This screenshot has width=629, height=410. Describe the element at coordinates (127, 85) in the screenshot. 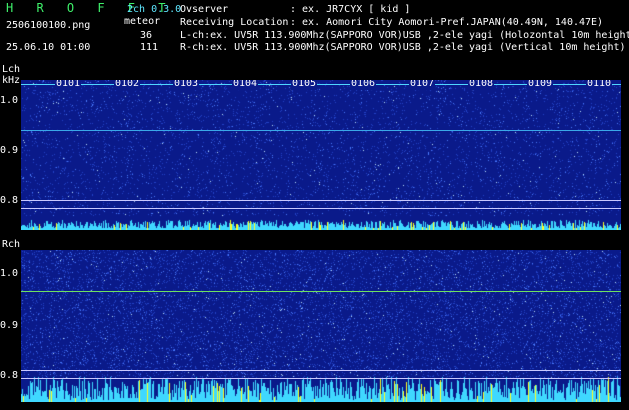

I see `time-marker-0102: 0102` at that location.